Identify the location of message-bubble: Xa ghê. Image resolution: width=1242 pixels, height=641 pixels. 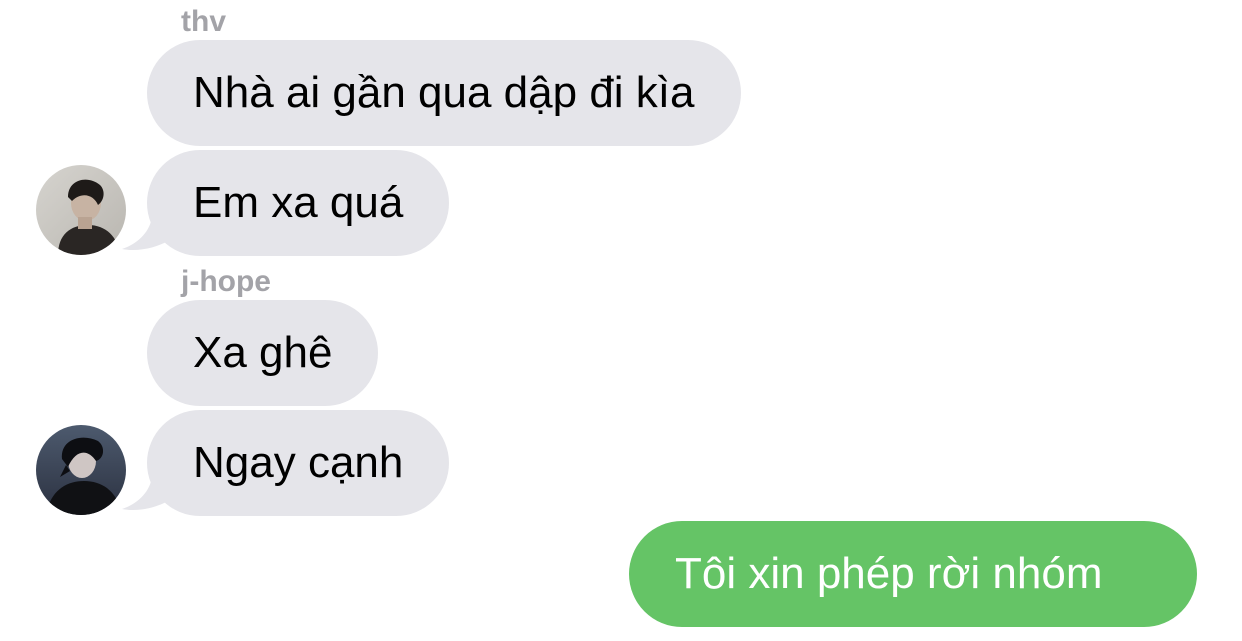
(263, 353).